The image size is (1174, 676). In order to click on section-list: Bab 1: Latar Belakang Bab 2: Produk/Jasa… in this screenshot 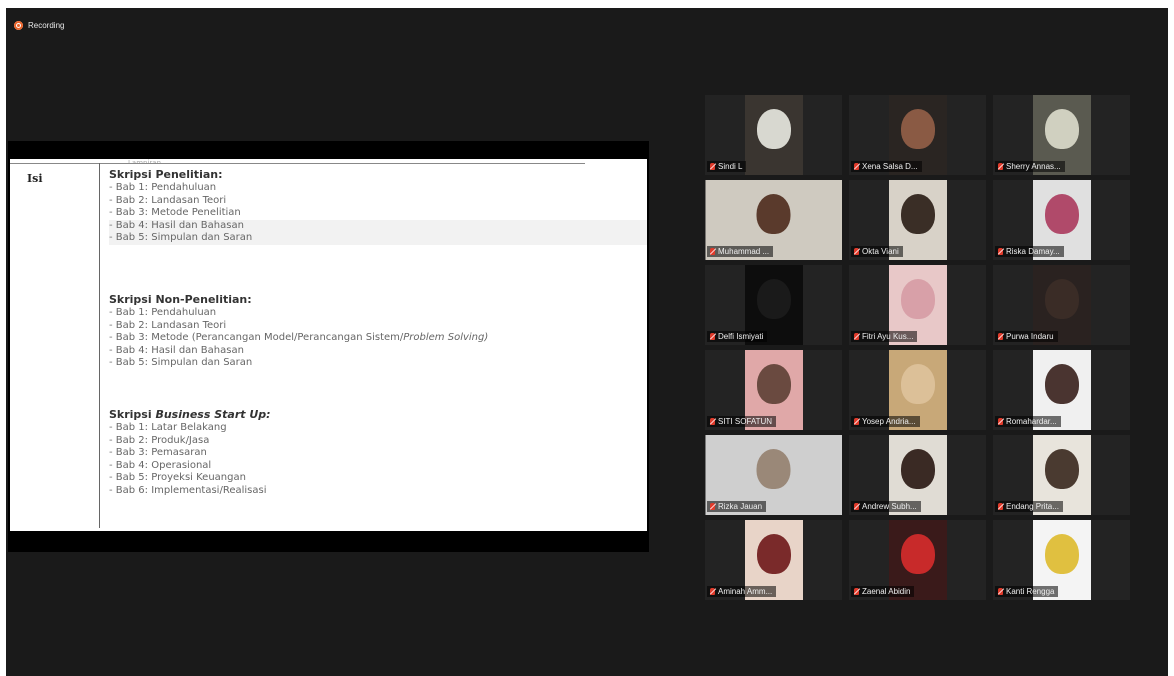, I will do `click(190, 460)`.